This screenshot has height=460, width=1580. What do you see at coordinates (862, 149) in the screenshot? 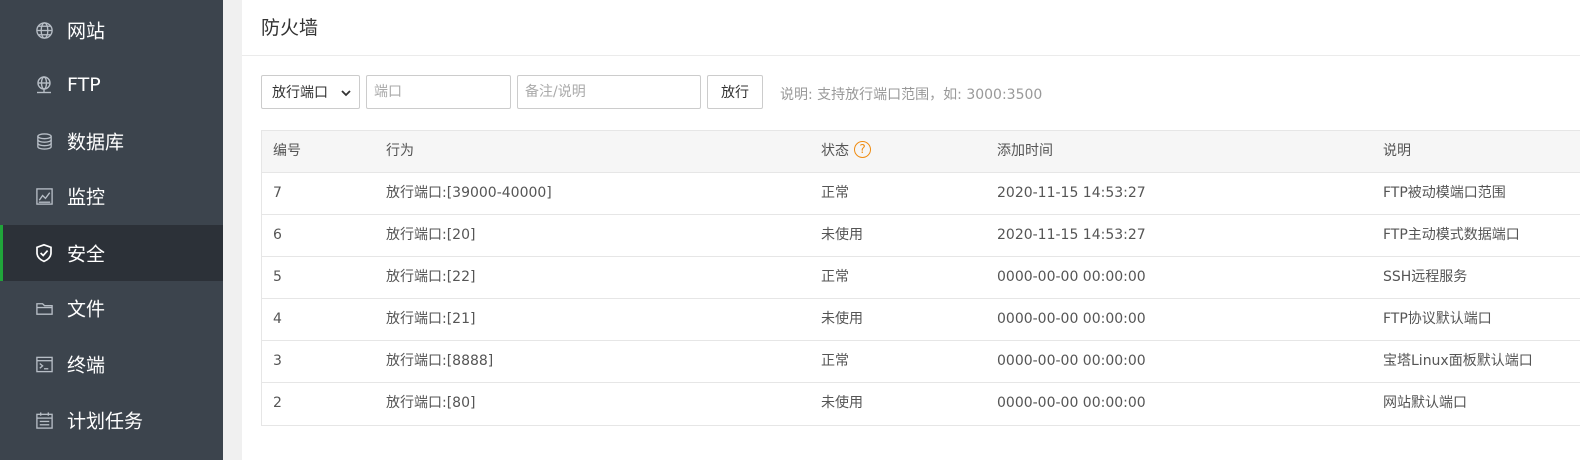
I see `help-icon: ?` at bounding box center [862, 149].